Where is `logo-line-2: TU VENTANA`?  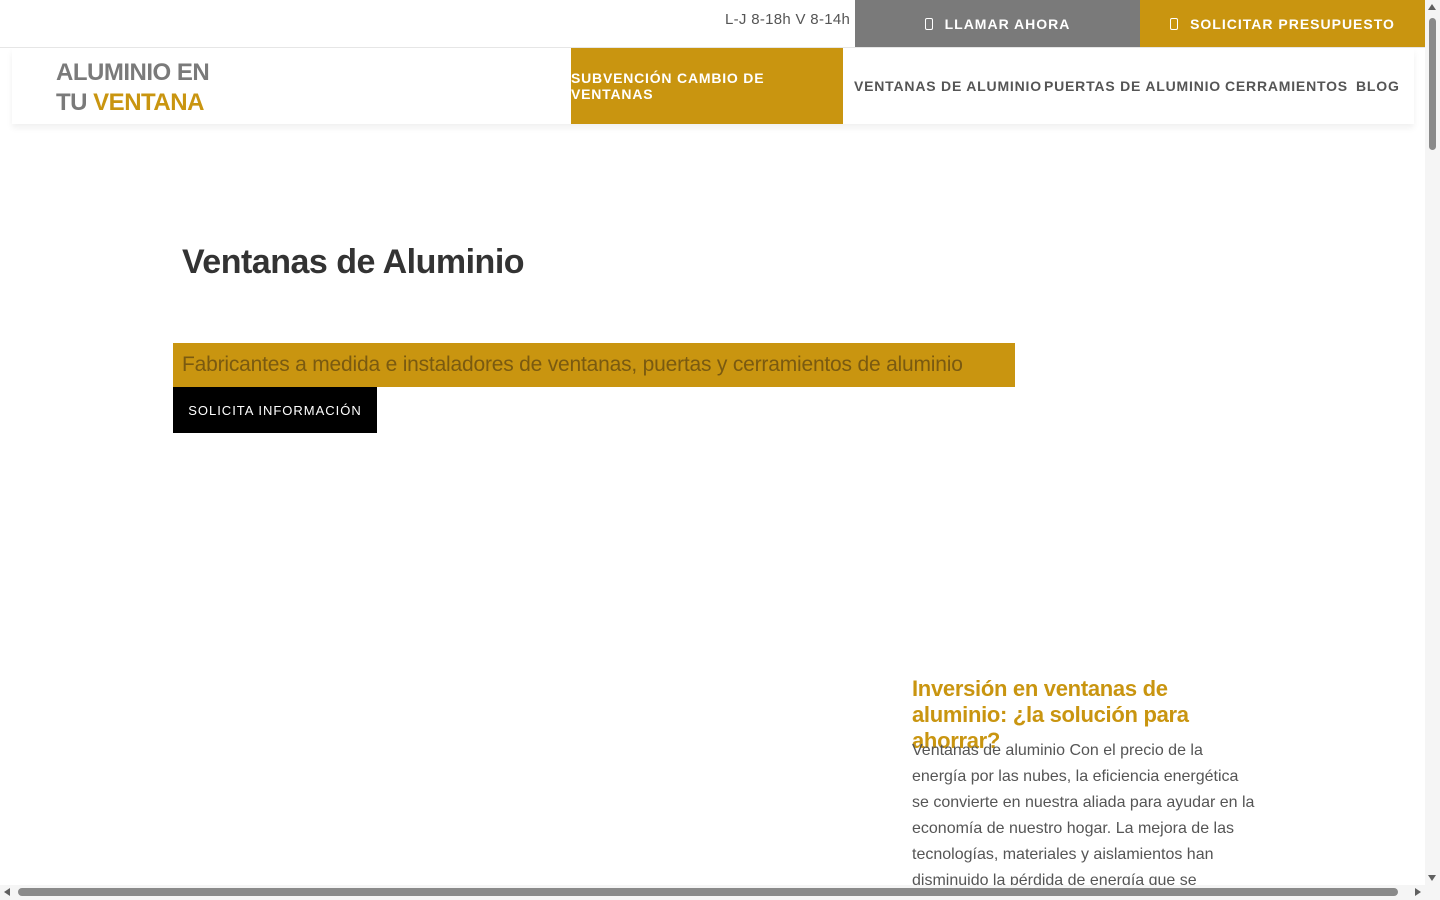
logo-line-2: TU VENTANA is located at coordinates (132, 103).